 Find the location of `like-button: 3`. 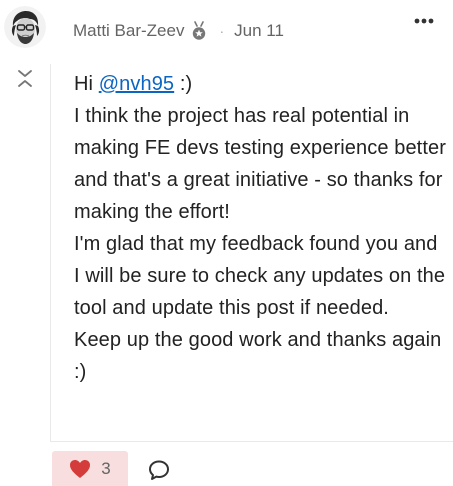

like-button: 3 is located at coordinates (90, 468).